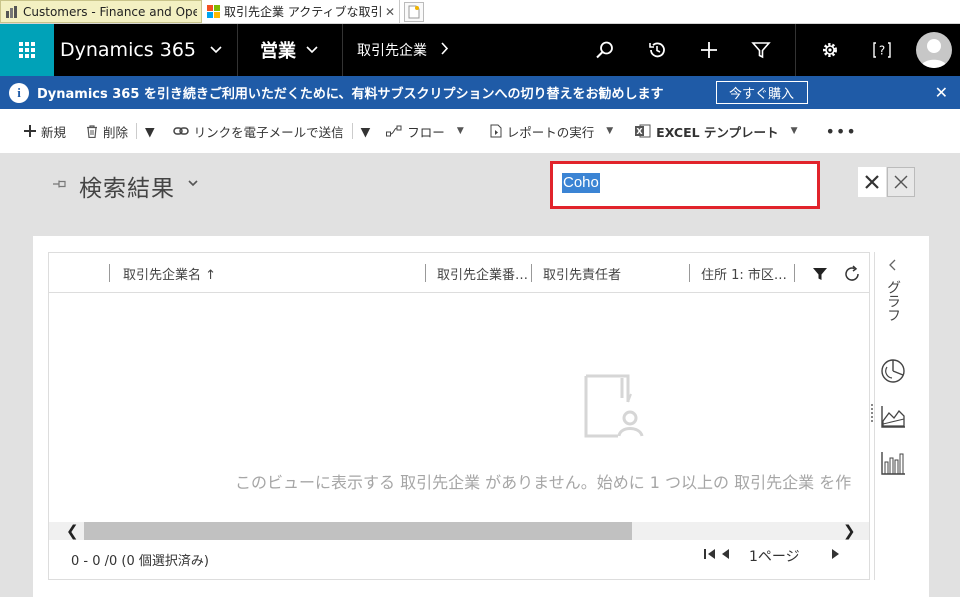 This screenshot has width=960, height=597. I want to click on page-title: 検索結果, so click(127, 186).